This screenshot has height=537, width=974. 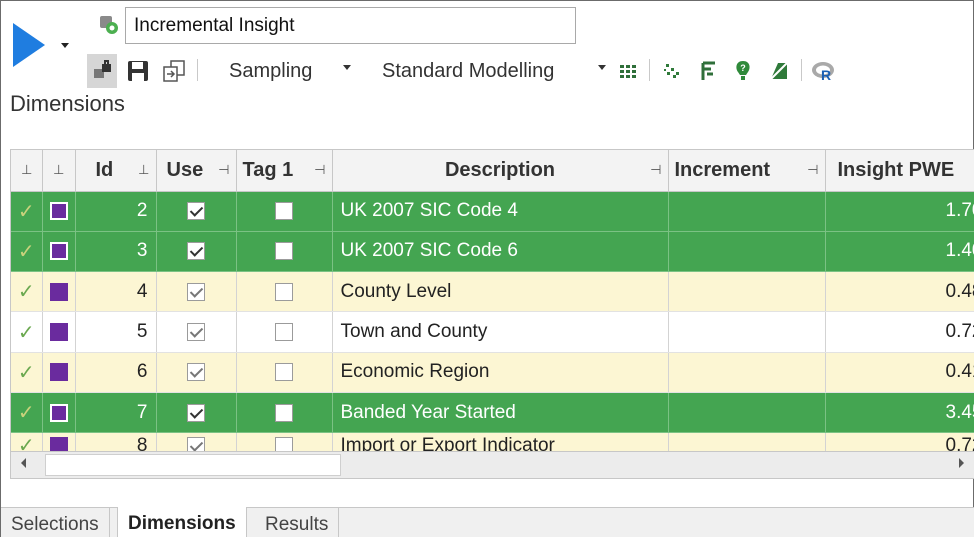 I want to click on description-cell: UK 2007 SIC Code 4, so click(x=500, y=211).